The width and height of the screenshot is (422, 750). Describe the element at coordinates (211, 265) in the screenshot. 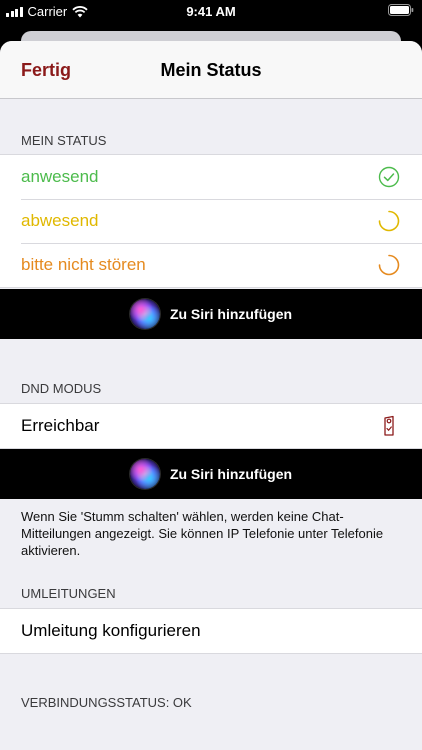

I see `status-row-dnd: bitte nicht stören` at that location.